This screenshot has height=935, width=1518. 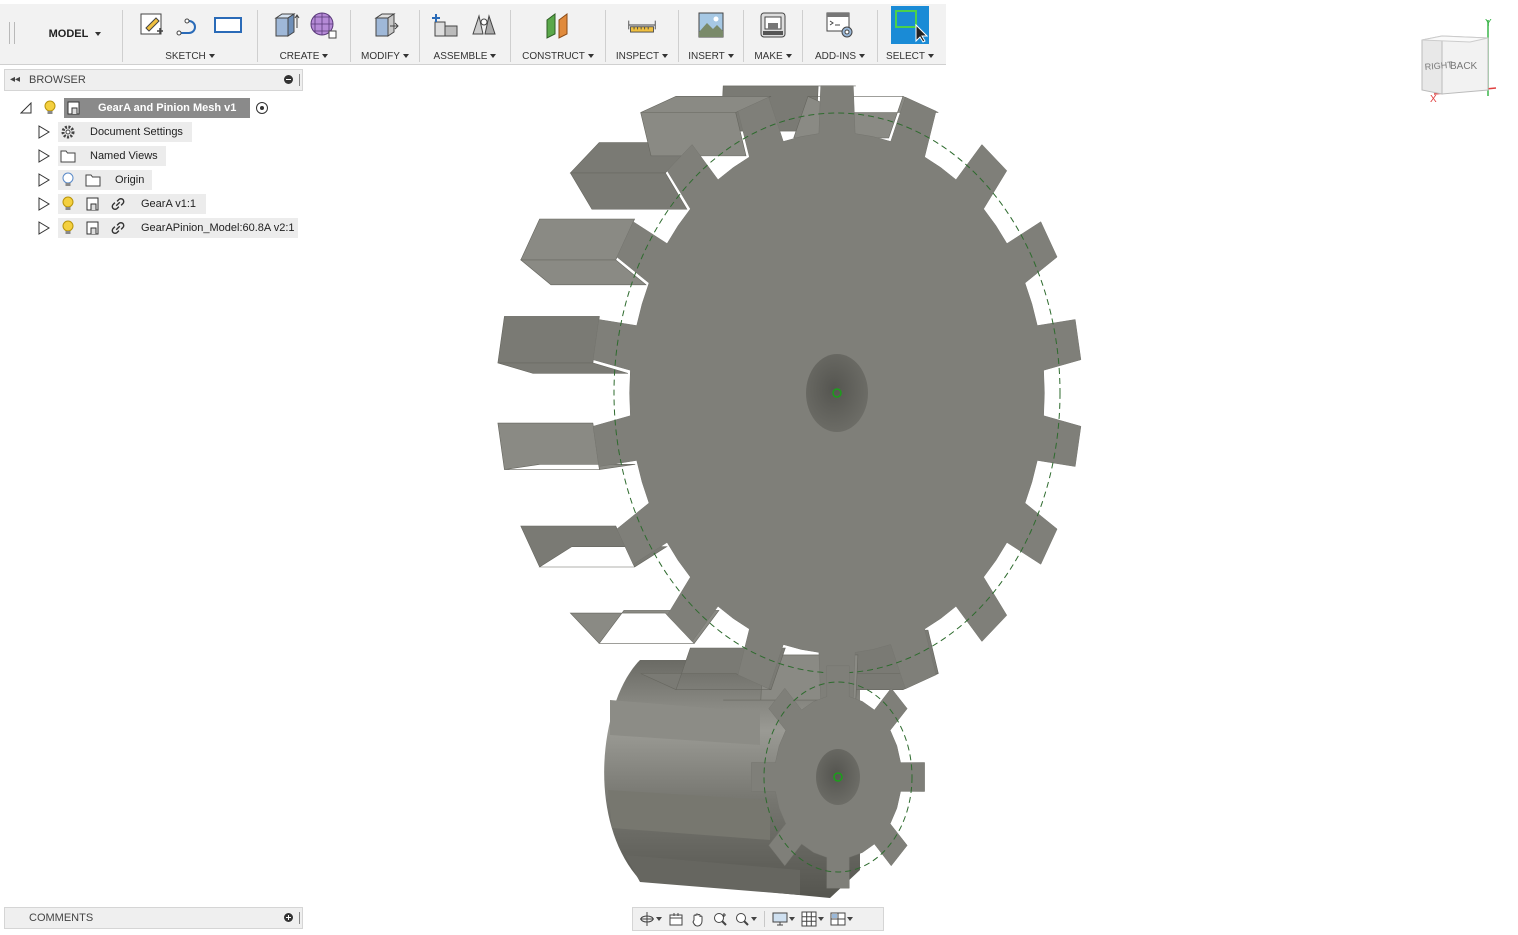 What do you see at coordinates (558, 25) in the screenshot?
I see `offset-plane-icon` at bounding box center [558, 25].